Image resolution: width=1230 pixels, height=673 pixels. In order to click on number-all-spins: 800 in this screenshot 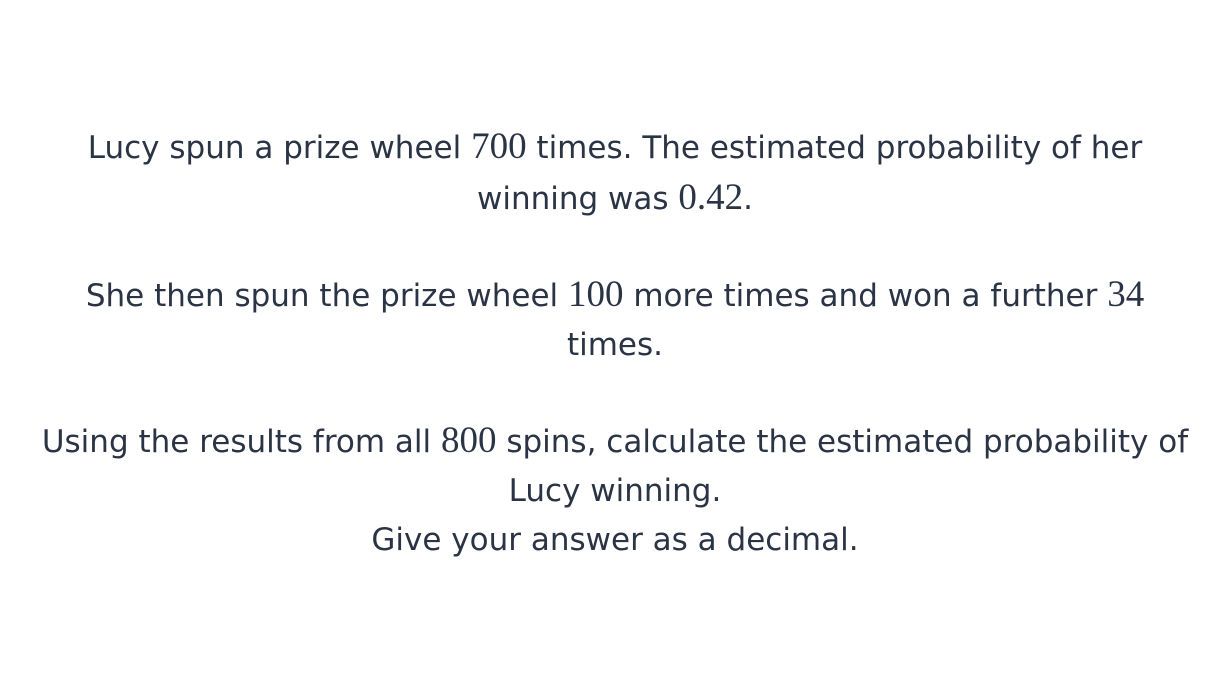, I will do `click(468, 440)`.